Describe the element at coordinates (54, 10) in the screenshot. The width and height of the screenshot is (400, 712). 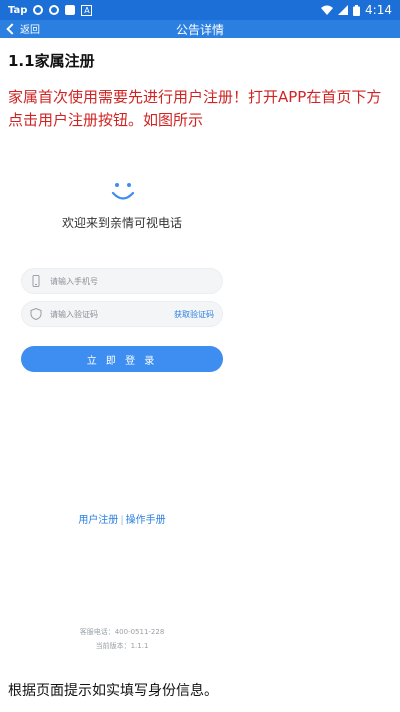
I see `sync-icon` at that location.